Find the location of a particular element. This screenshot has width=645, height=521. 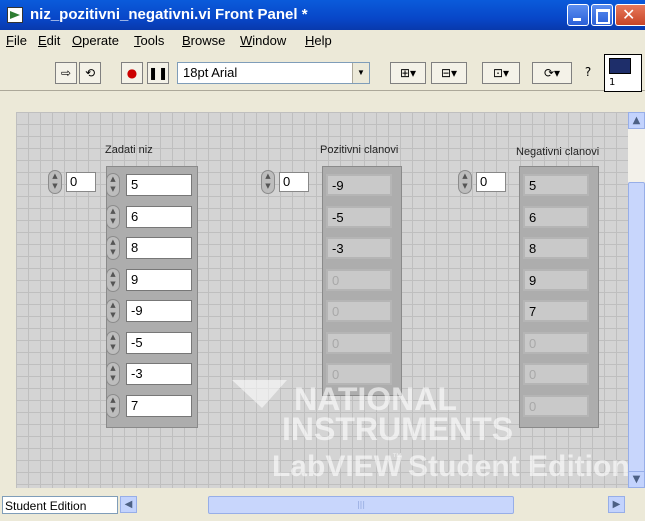

array-element-negativni: 5 is located at coordinates (556, 185).